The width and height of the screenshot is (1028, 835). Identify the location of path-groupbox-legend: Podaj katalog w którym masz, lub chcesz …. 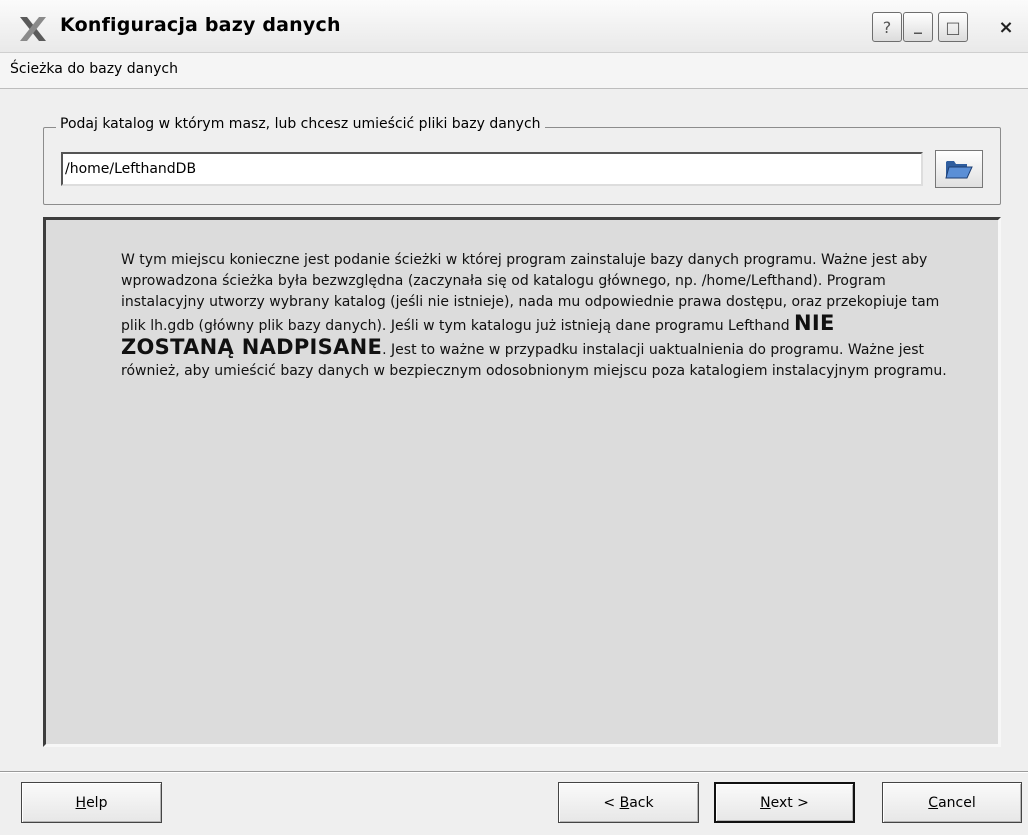
(300, 124).